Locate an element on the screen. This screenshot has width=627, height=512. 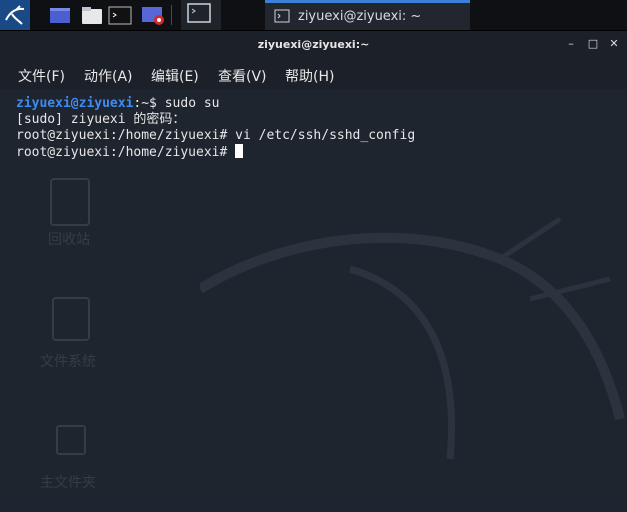
workspace-switcher is located at coordinates (201, 15).